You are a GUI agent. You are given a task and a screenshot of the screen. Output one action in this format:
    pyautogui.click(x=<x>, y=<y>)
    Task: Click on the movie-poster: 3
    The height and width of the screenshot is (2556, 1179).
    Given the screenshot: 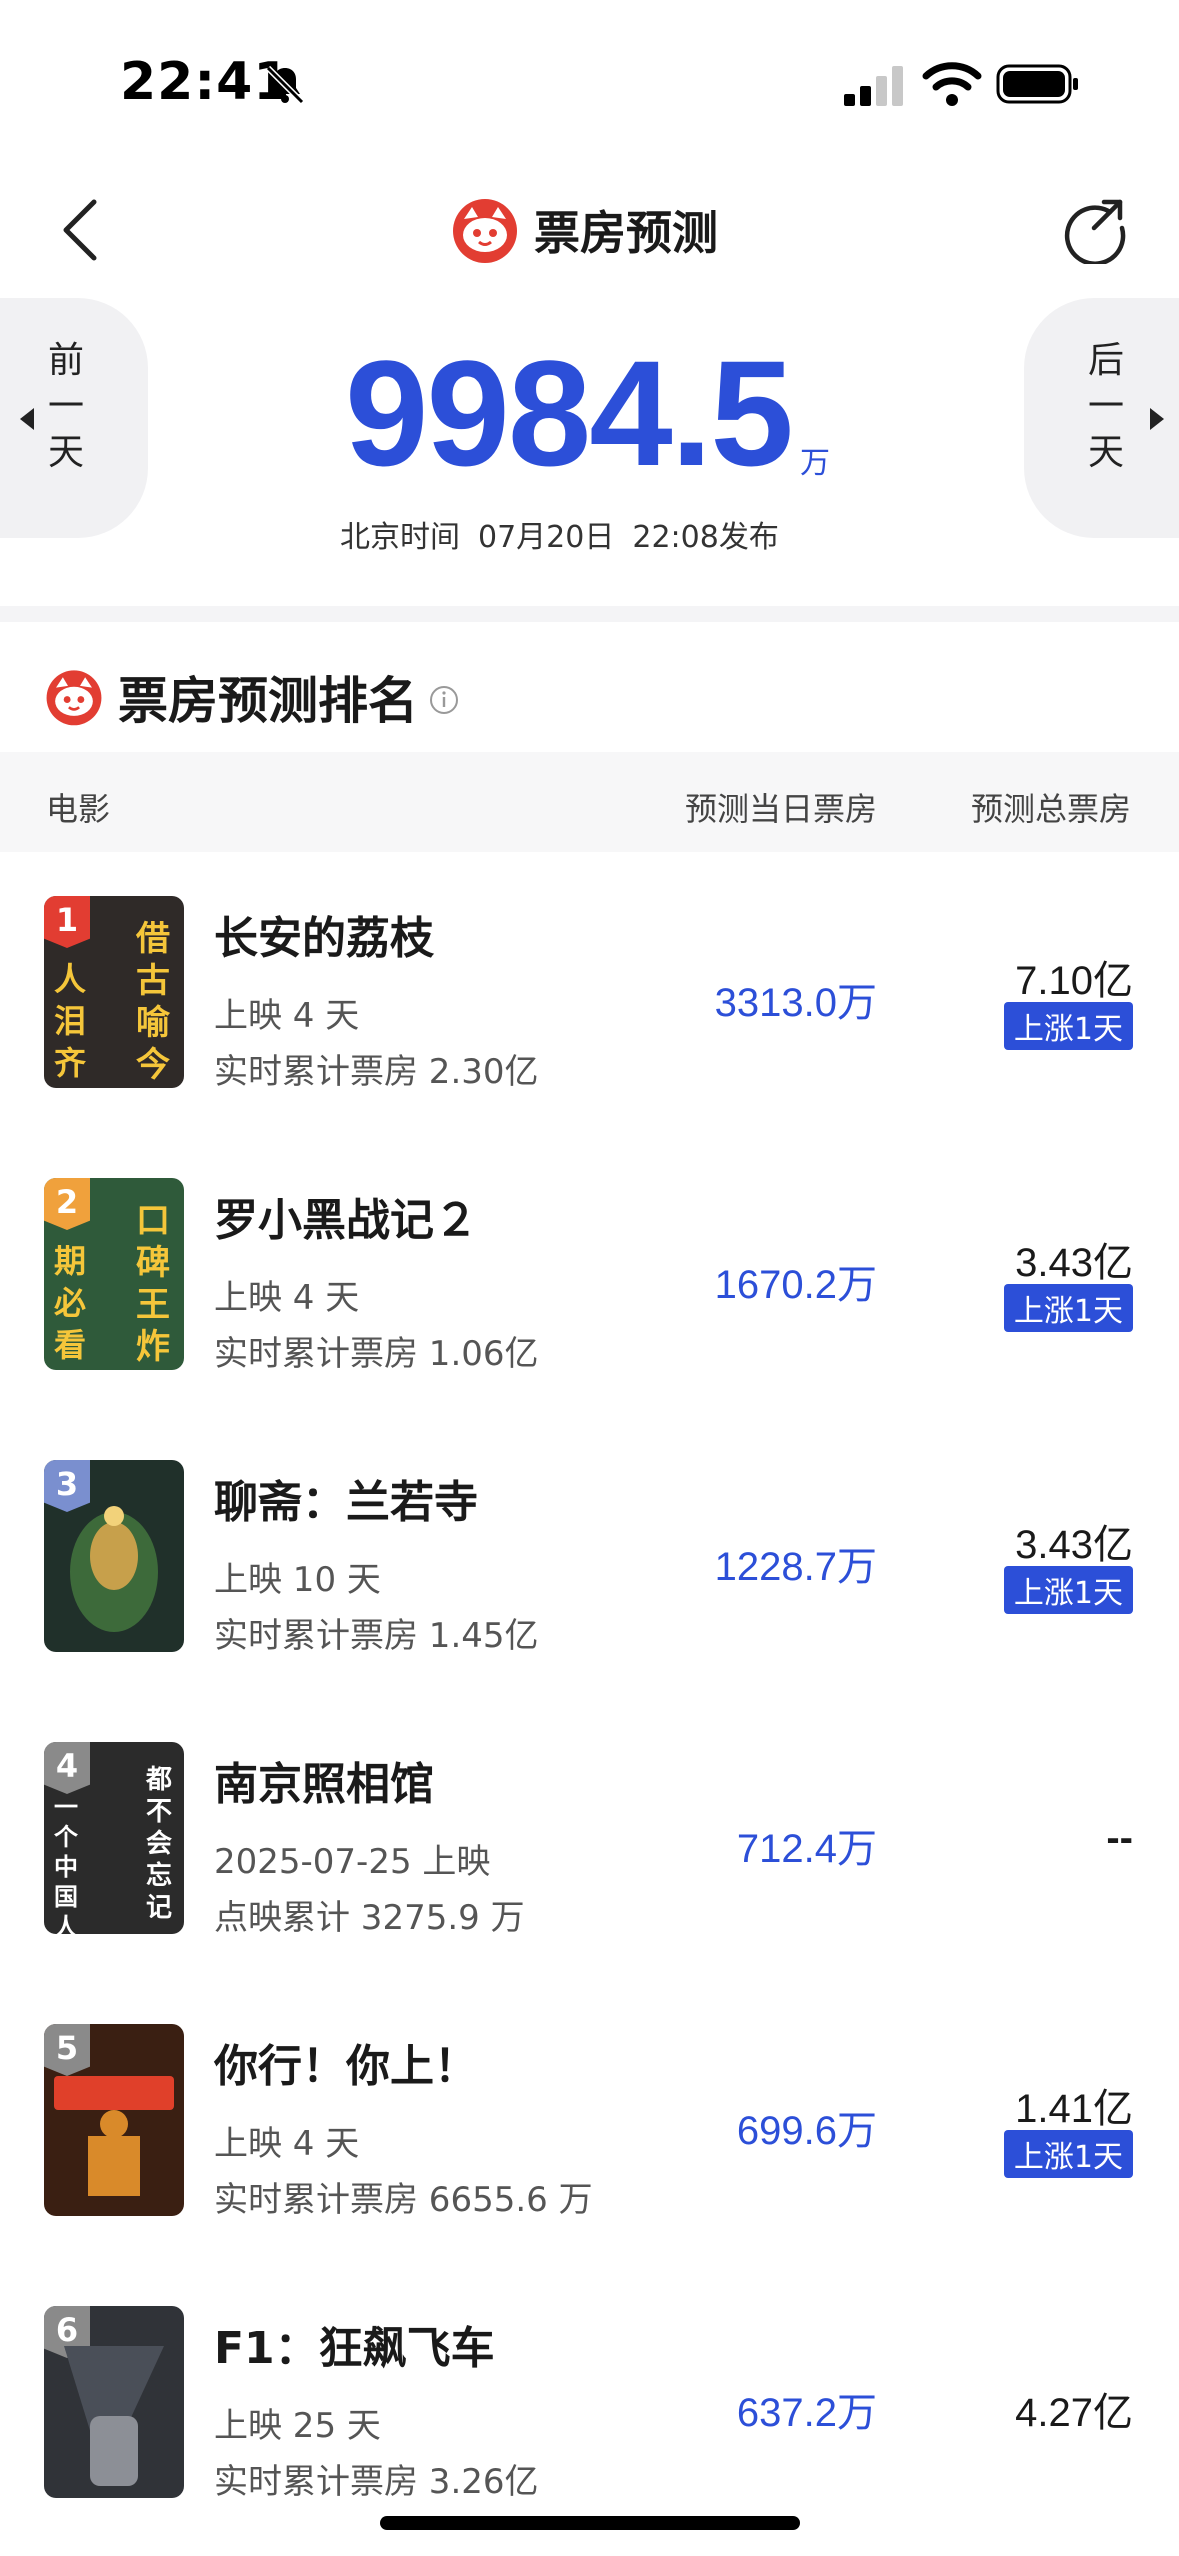 What is the action you would take?
    pyautogui.click(x=114, y=1556)
    